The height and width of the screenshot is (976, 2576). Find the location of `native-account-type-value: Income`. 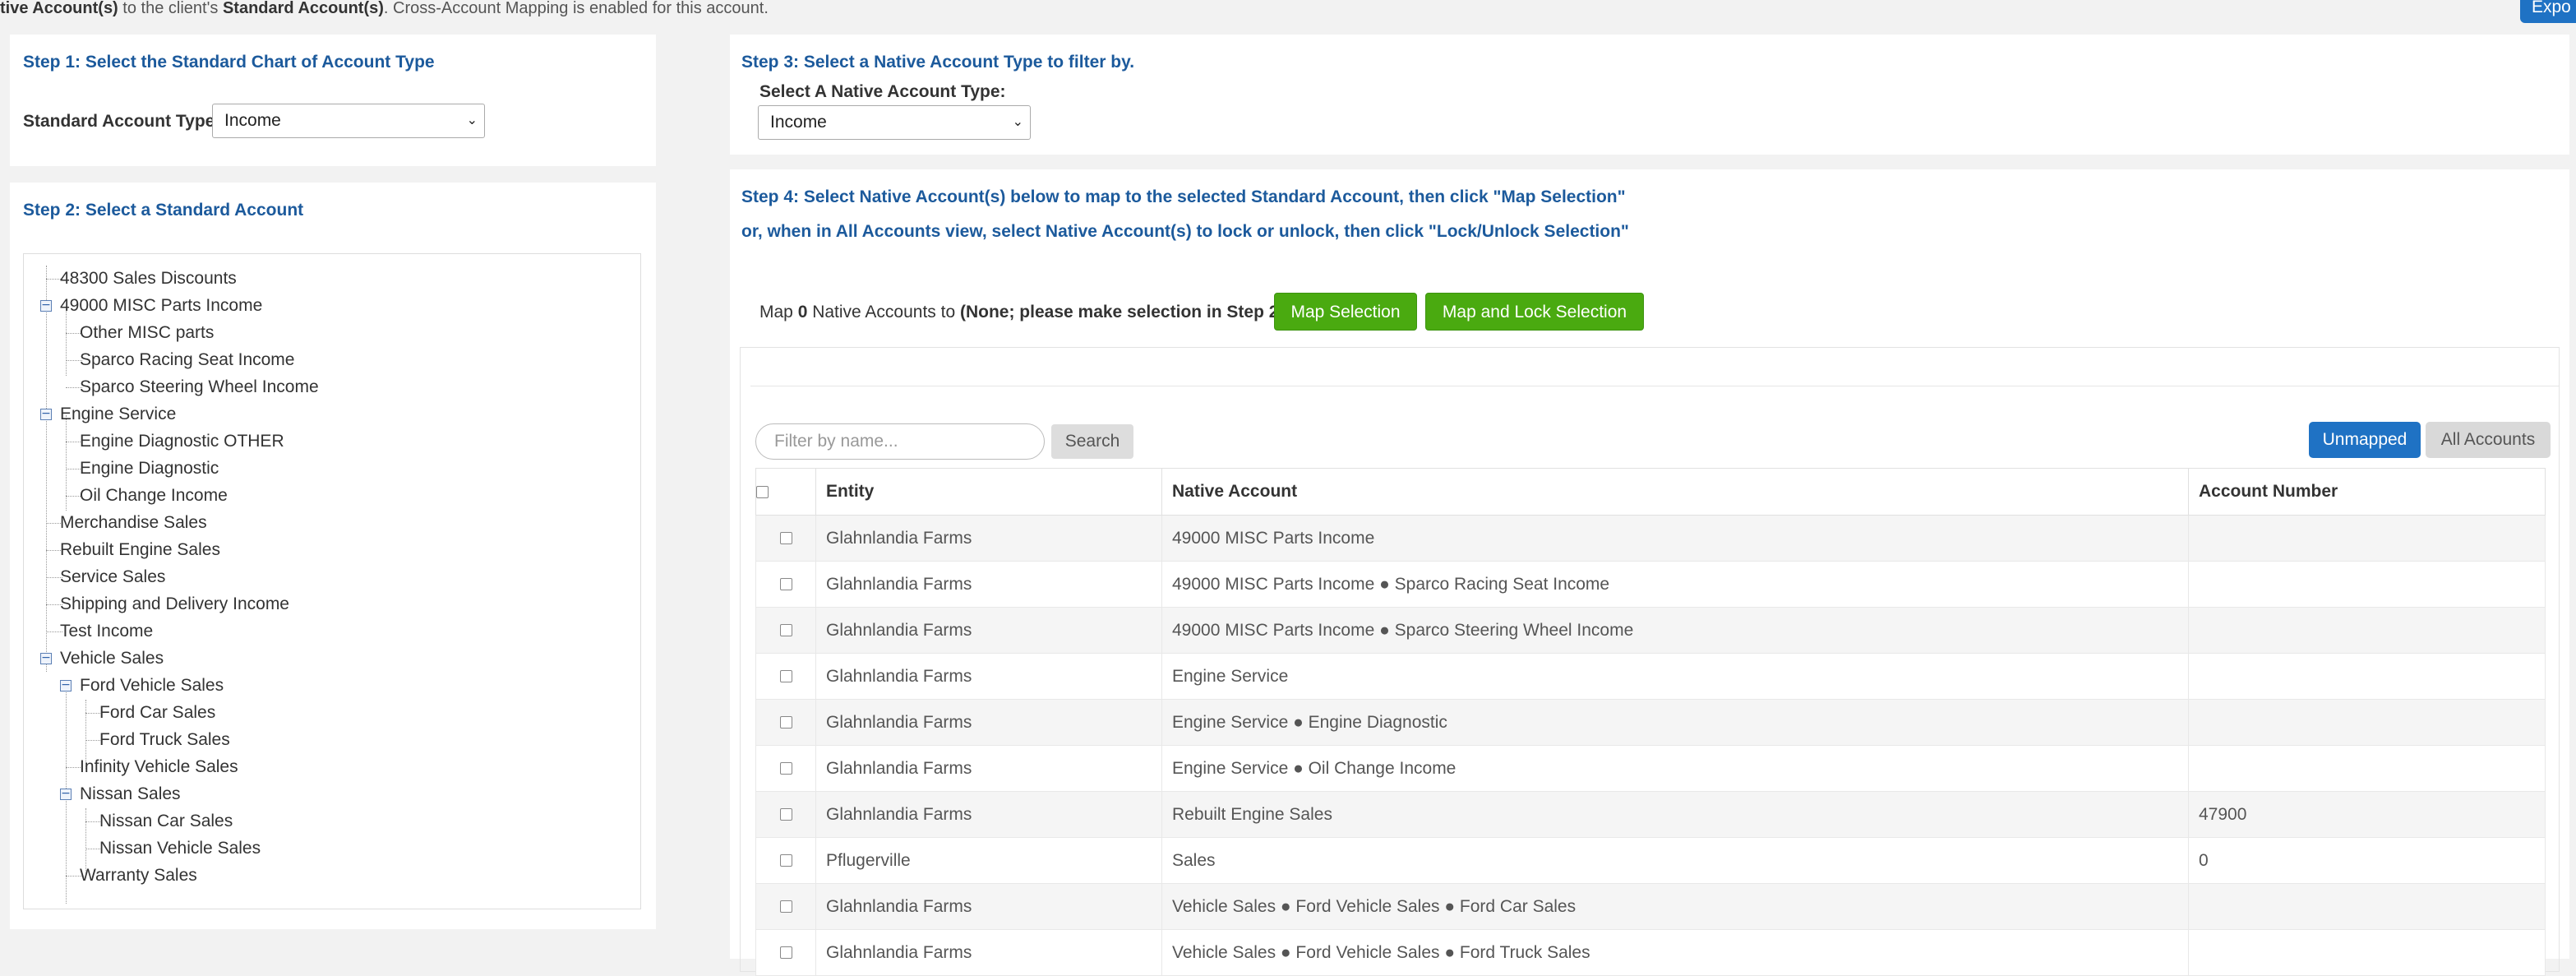

native-account-type-value: Income is located at coordinates (799, 123).